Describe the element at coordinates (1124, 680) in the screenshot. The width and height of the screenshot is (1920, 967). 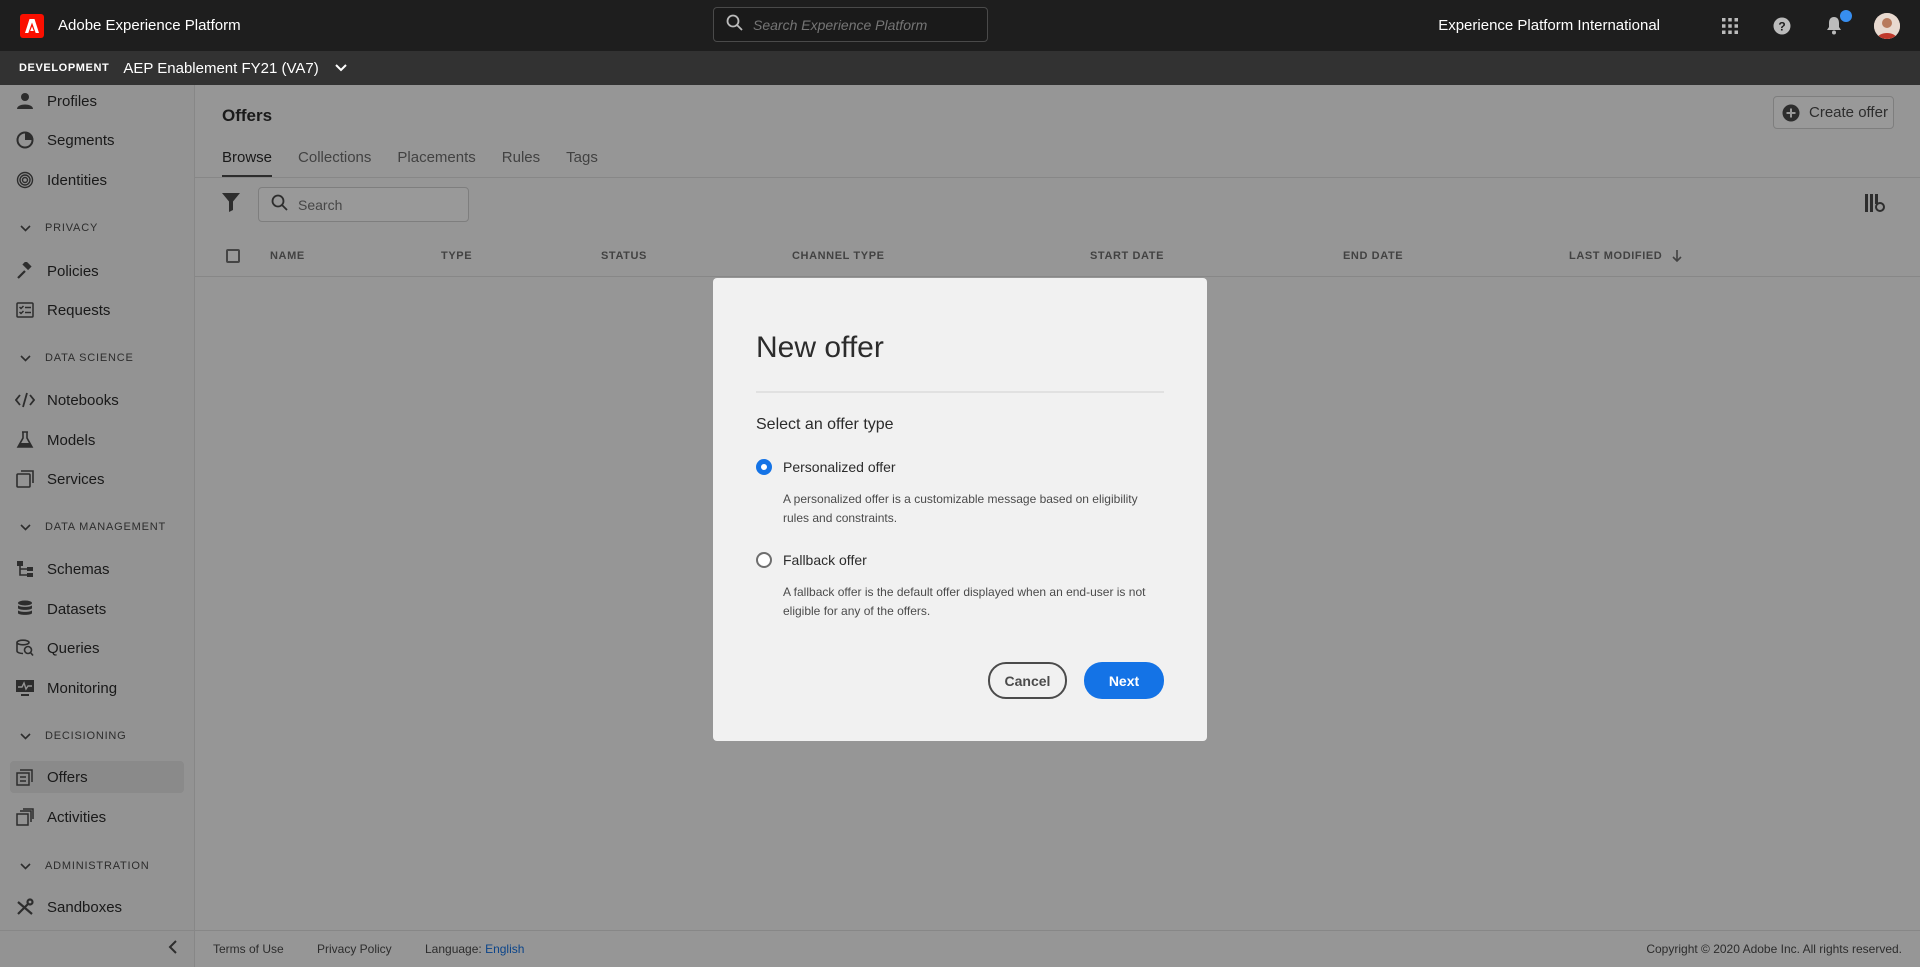
I see `next-button: Next` at that location.